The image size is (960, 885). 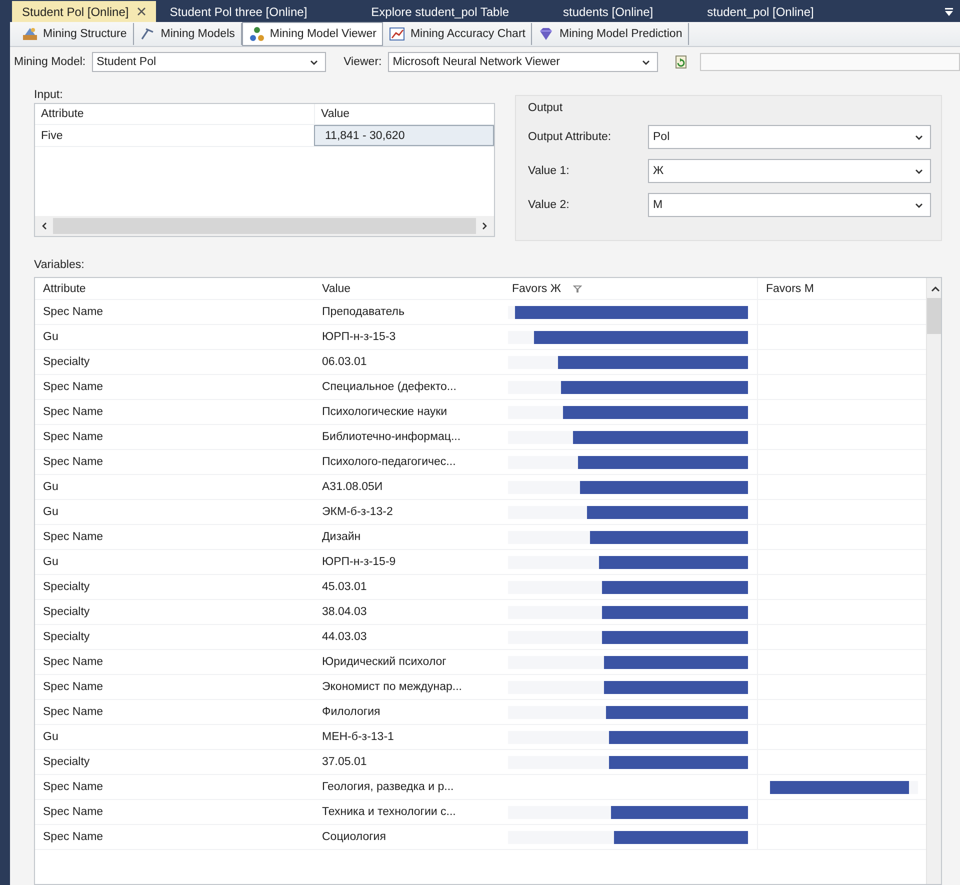 I want to click on column-header: Favors Ж, so click(x=631, y=288).